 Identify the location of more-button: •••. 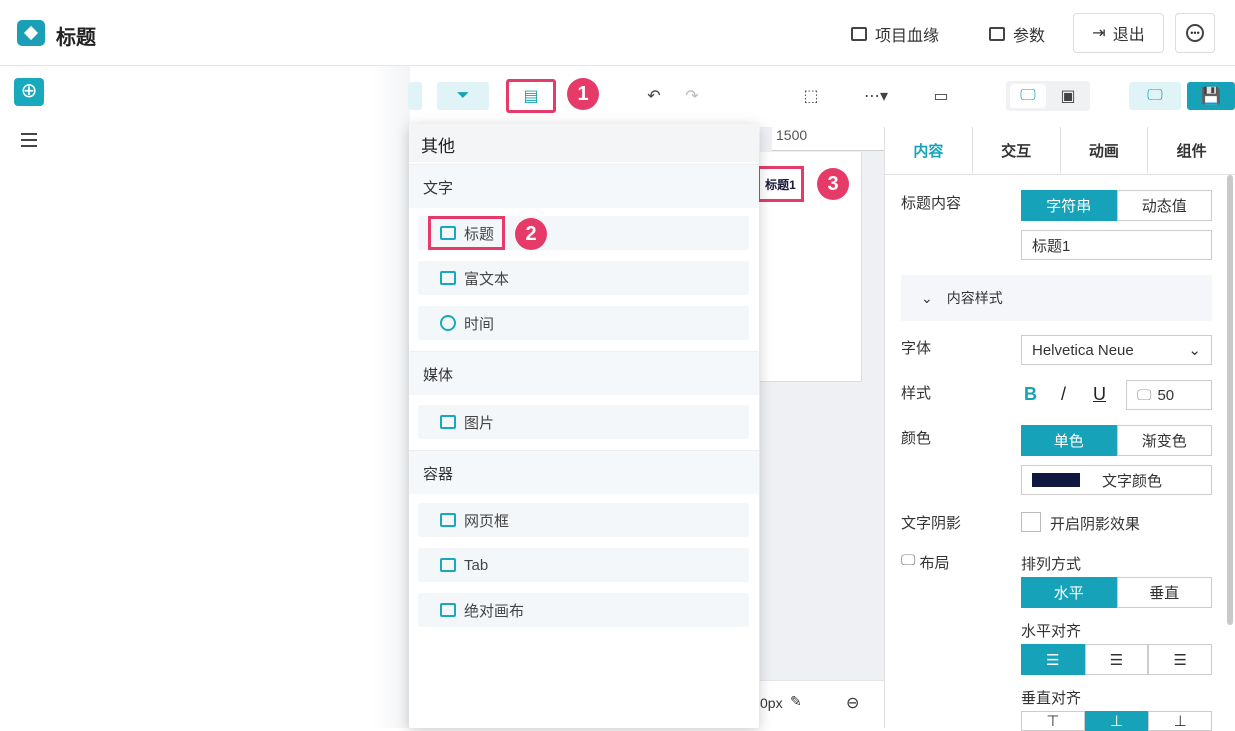
(1195, 33).